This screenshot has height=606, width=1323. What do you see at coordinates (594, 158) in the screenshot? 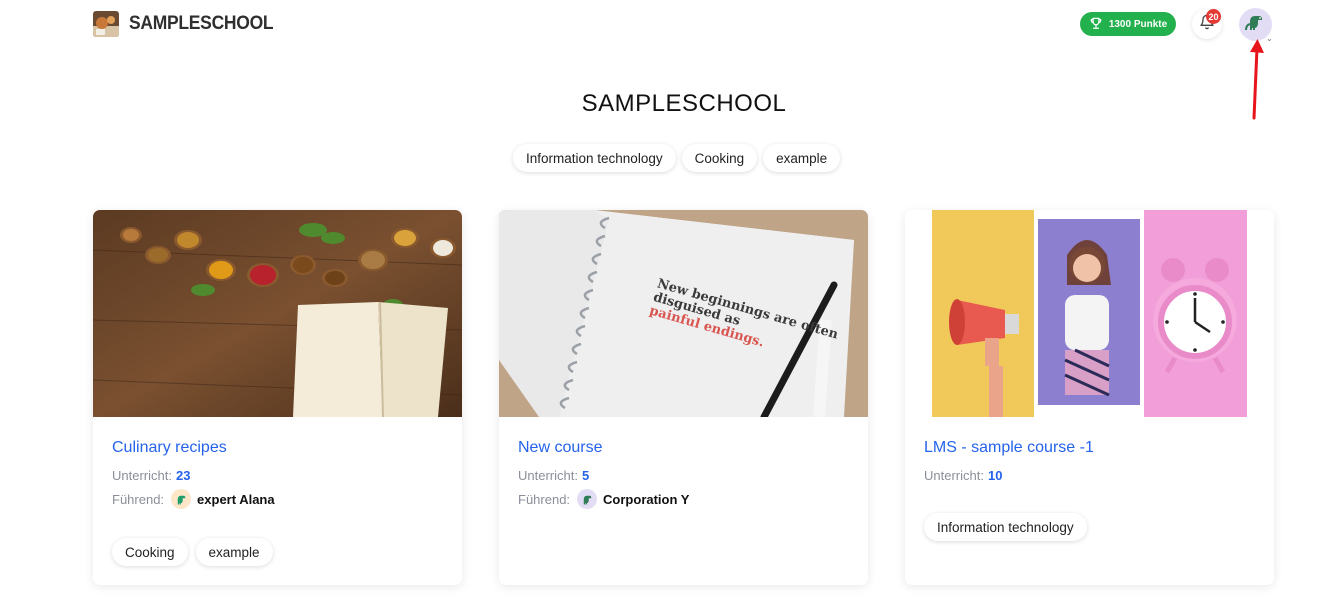
I see `category-chip: Information technology` at bounding box center [594, 158].